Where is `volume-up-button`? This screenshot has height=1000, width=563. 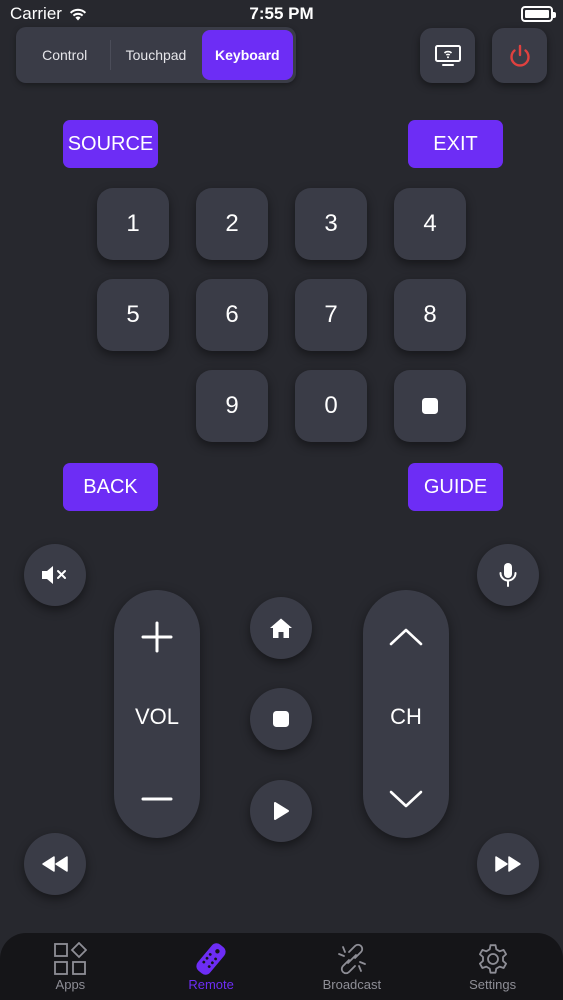 volume-up-button is located at coordinates (157, 637).